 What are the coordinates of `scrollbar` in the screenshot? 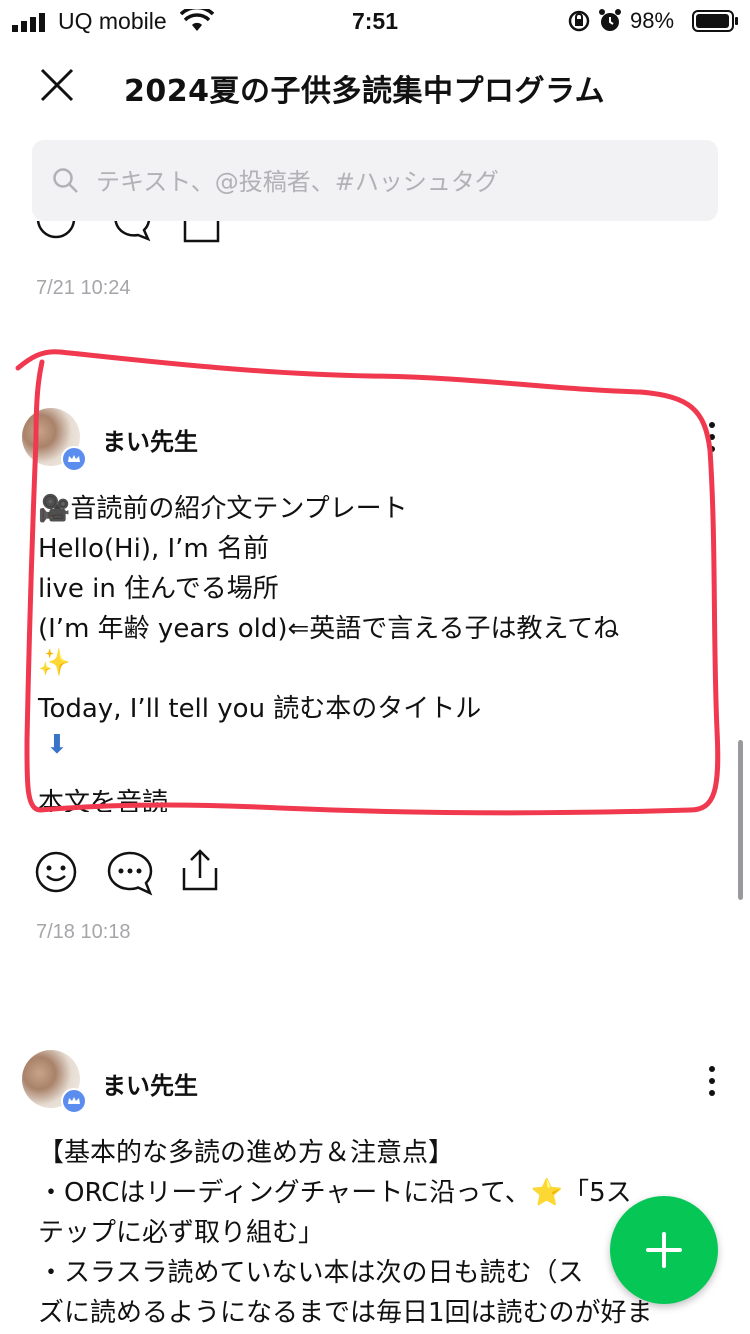 It's located at (740, 820).